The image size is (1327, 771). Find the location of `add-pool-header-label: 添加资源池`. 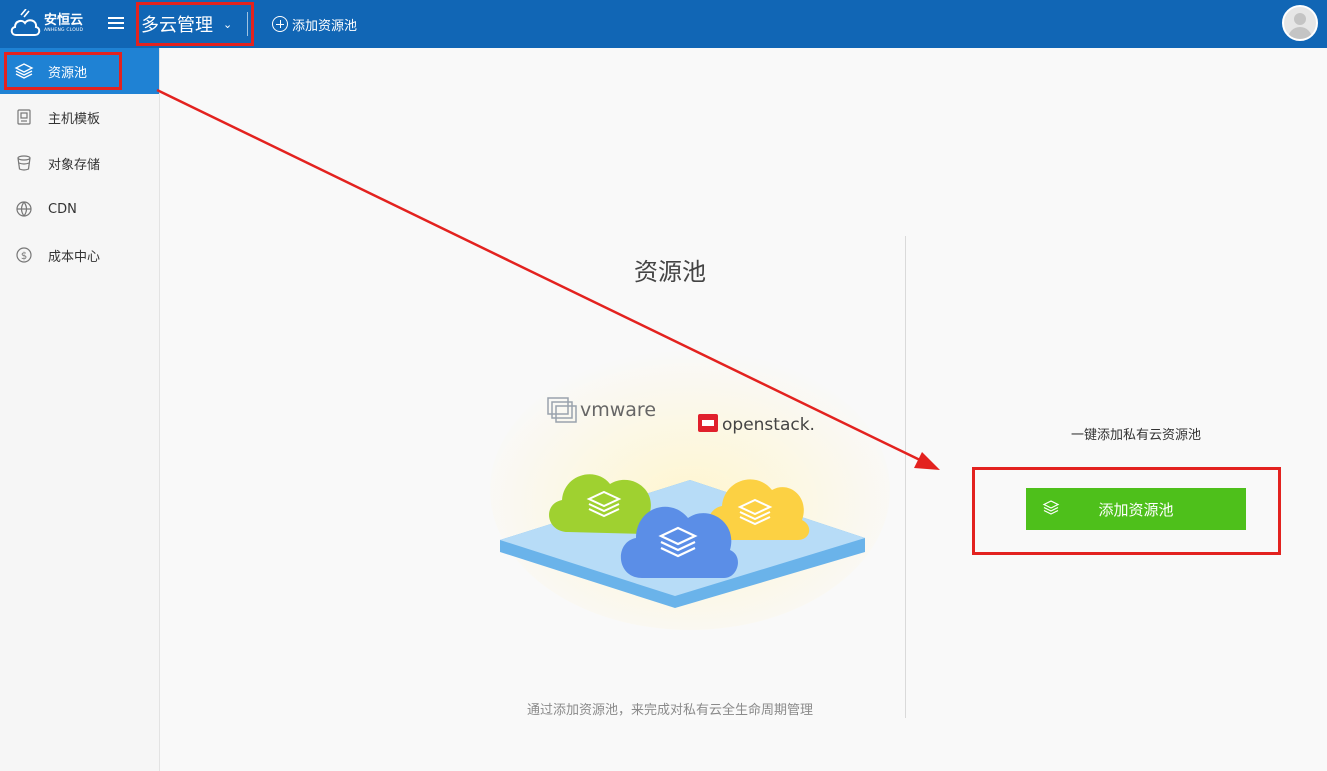

add-pool-header-label: 添加资源池 is located at coordinates (325, 26).